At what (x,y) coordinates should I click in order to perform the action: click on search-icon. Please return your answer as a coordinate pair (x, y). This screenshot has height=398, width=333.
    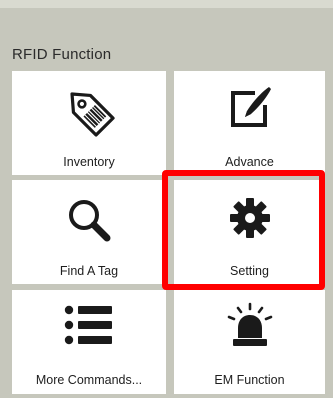
    Looking at the image, I should click on (90, 221).